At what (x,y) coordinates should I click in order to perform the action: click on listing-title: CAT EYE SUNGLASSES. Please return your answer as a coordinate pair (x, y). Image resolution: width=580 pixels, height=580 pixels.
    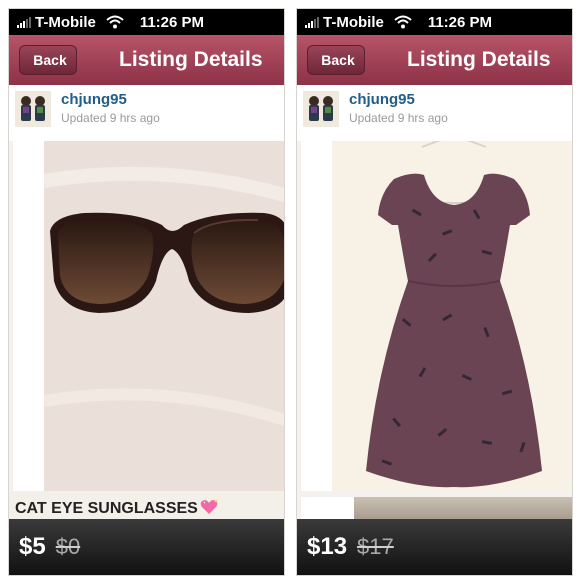
    Looking at the image, I should click on (116, 508).